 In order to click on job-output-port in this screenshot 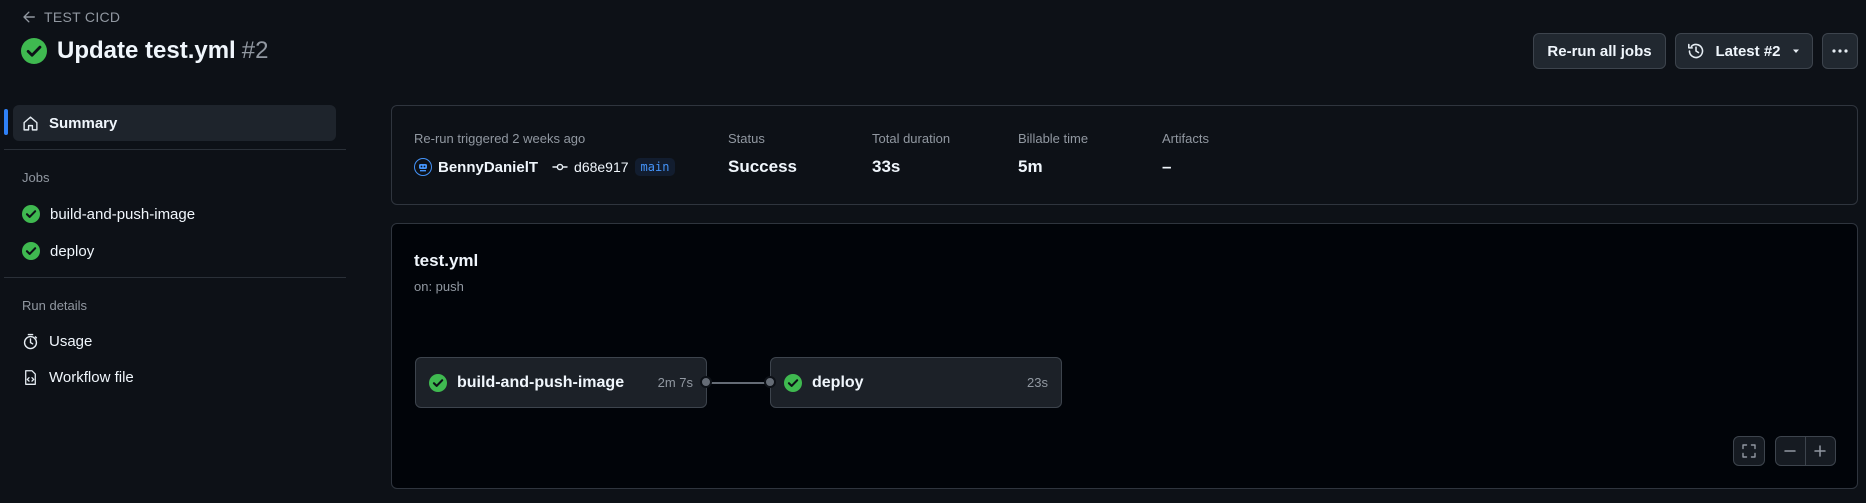, I will do `click(706, 382)`.